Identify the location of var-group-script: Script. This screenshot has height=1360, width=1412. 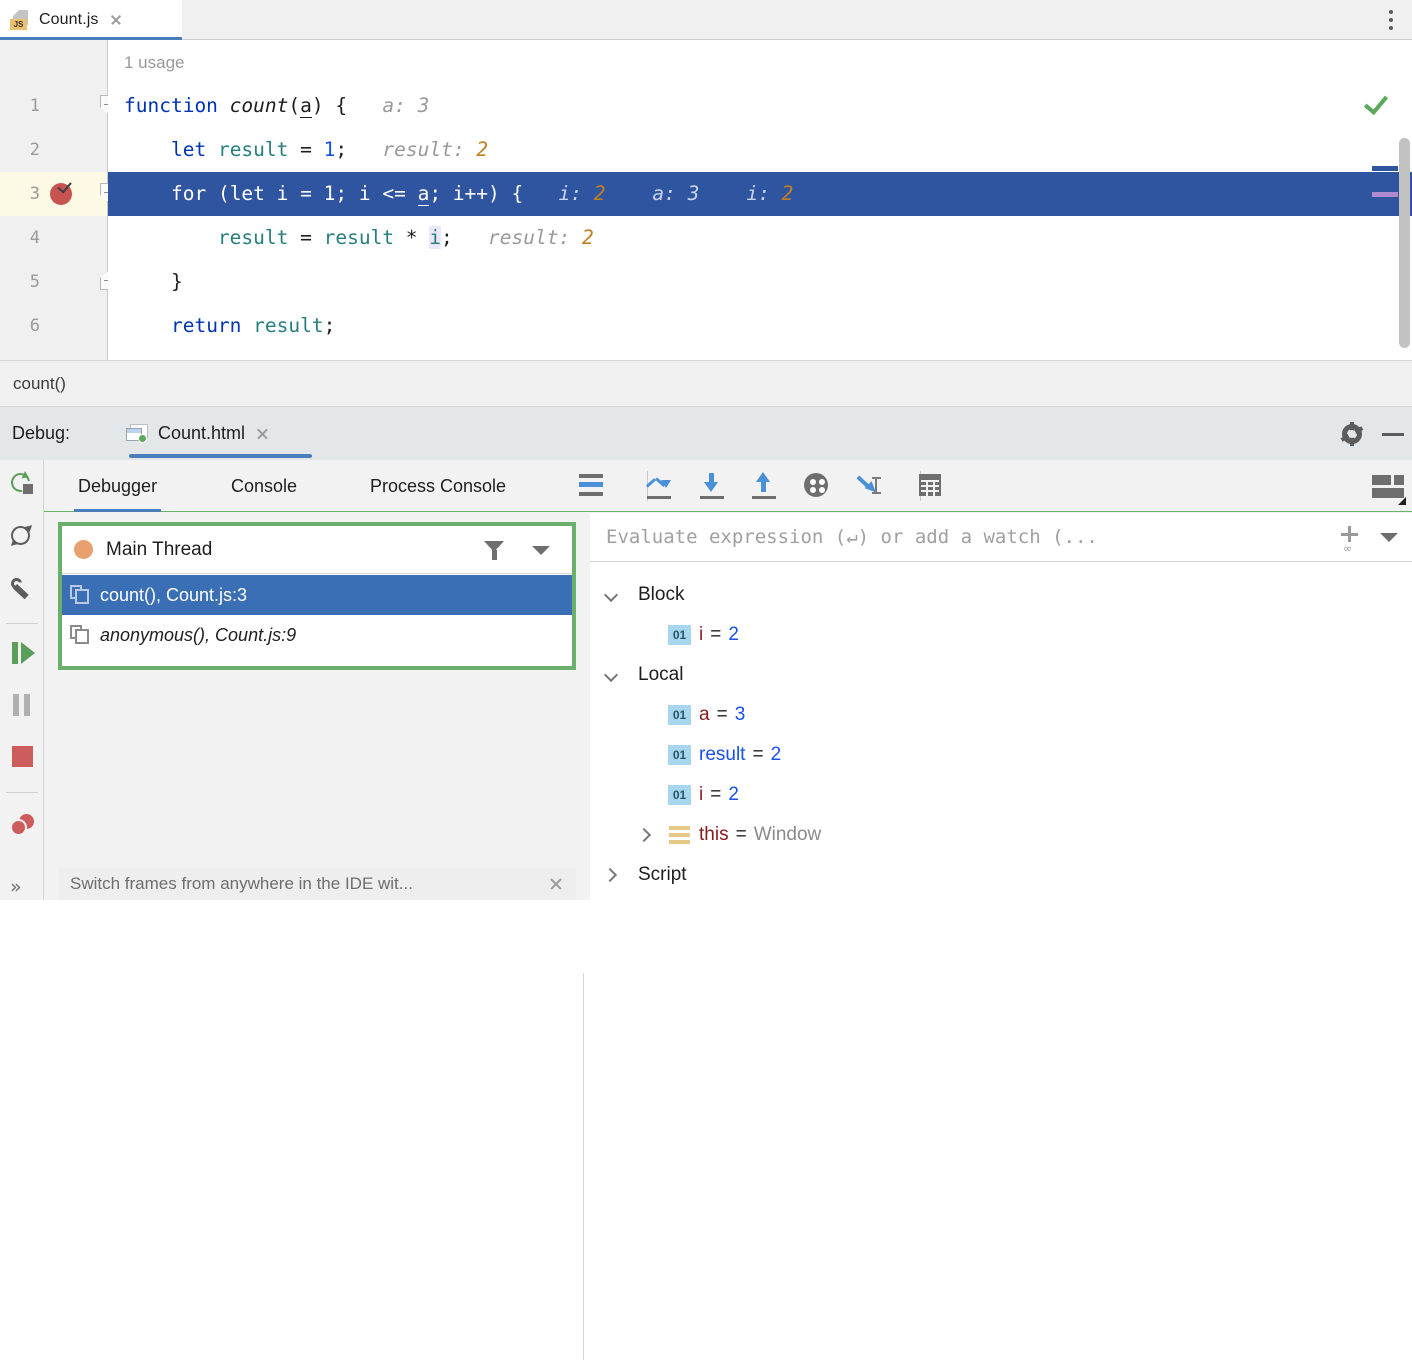
(1001, 875).